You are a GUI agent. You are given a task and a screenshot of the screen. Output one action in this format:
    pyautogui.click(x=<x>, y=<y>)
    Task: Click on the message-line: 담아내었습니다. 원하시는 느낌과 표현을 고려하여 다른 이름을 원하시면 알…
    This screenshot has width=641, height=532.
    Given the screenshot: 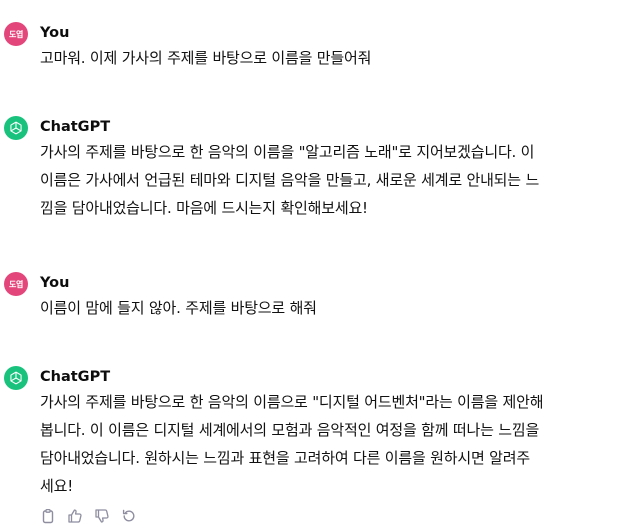 What is the action you would take?
    pyautogui.click(x=285, y=458)
    